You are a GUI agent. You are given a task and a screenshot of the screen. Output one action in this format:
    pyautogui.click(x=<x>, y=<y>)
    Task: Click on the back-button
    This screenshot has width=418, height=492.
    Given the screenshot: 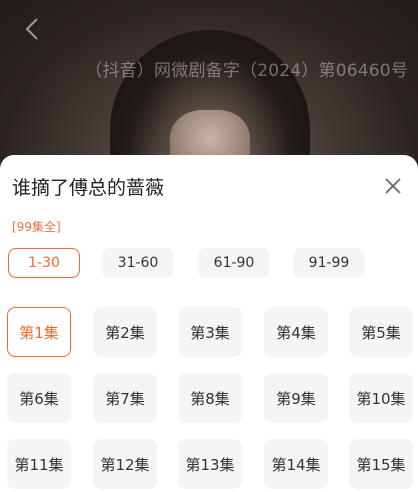 What is the action you would take?
    pyautogui.click(x=32, y=29)
    